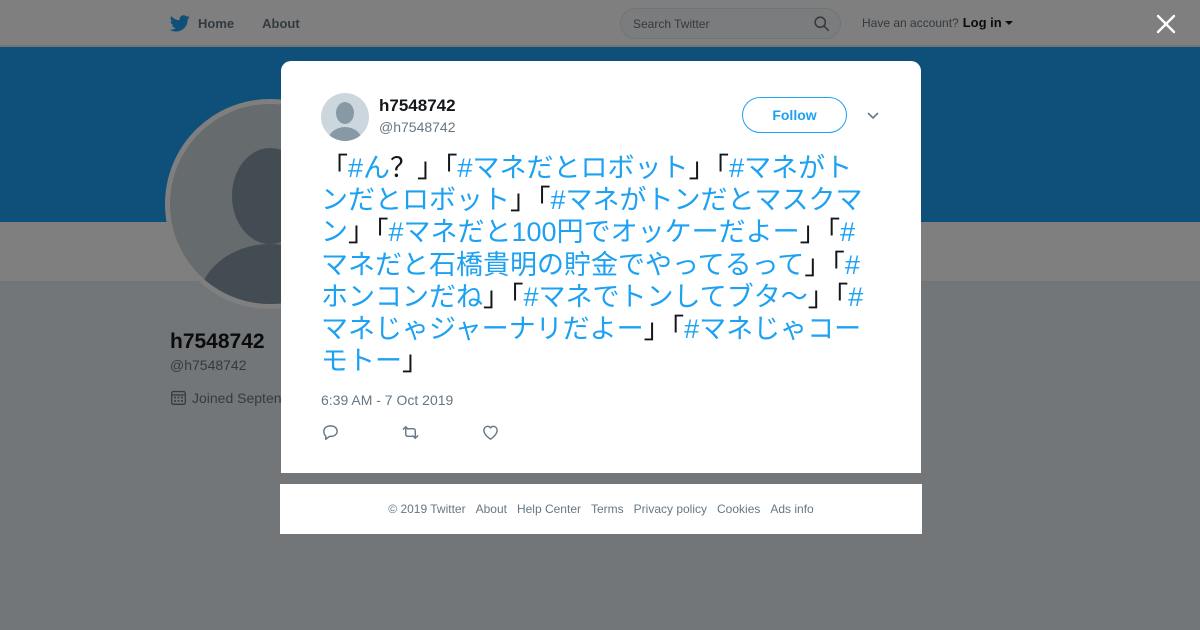 Image resolution: width=1200 pixels, height=630 pixels. I want to click on hashtag-link: #マネだとロボット, so click(573, 168).